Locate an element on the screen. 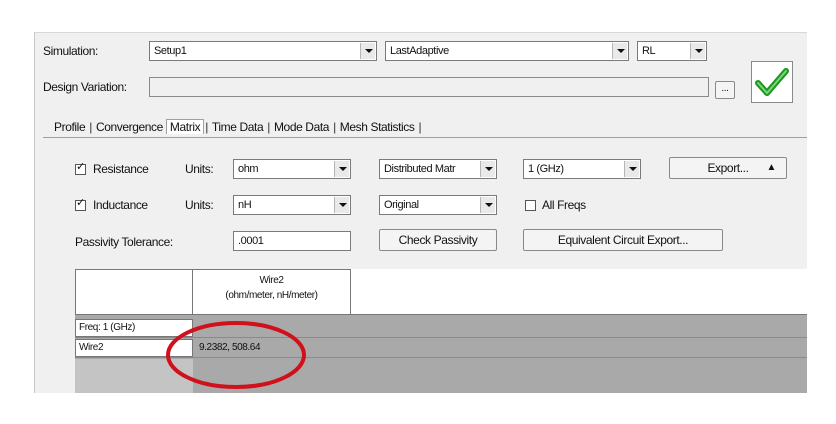 The height and width of the screenshot is (424, 836). passivity-tolerance-label: Passivity Tolerance: is located at coordinates (124, 242).